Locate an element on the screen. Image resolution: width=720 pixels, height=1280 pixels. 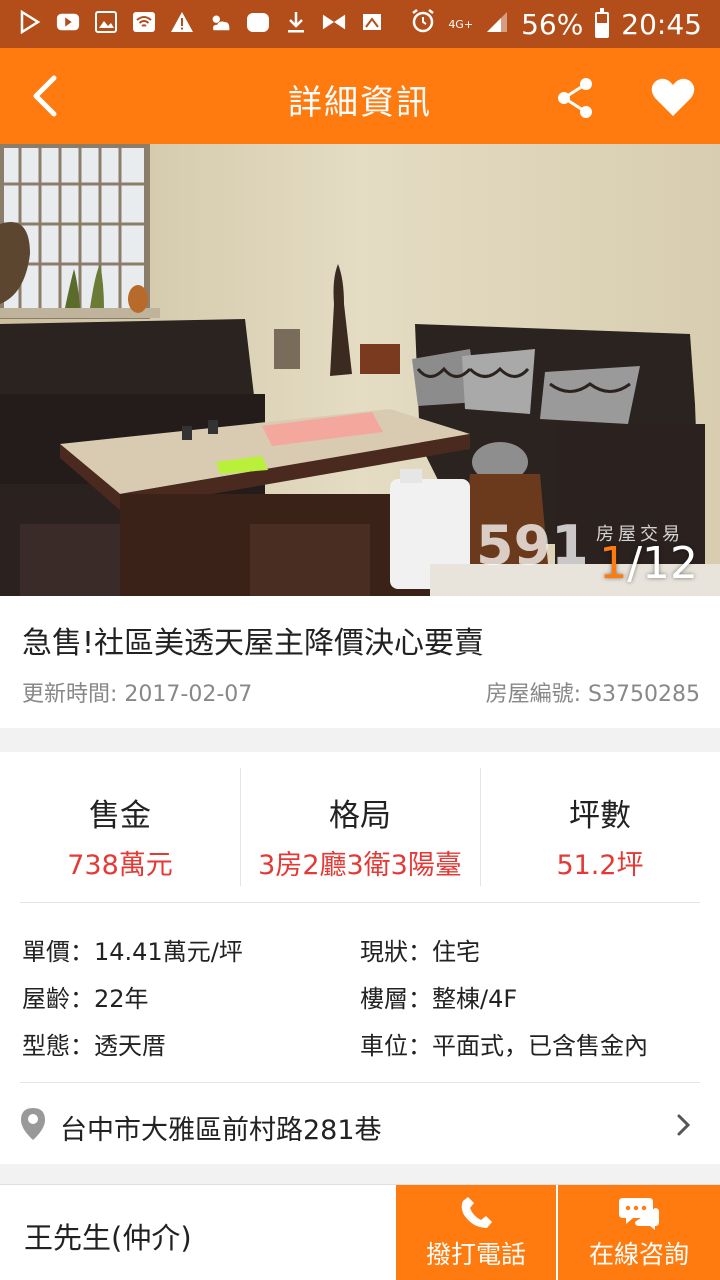
map-icon is located at coordinates (372, 22).